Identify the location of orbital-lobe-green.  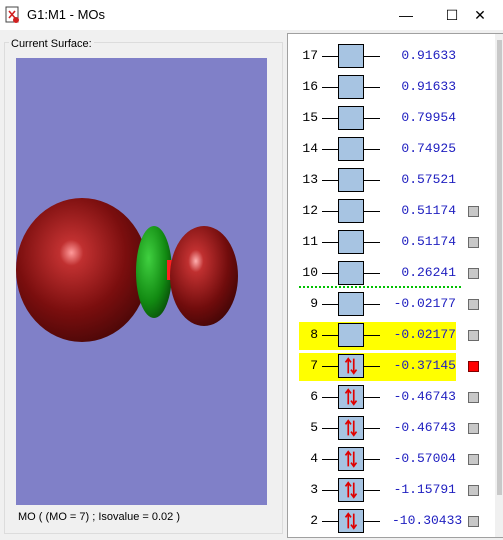
(154, 272).